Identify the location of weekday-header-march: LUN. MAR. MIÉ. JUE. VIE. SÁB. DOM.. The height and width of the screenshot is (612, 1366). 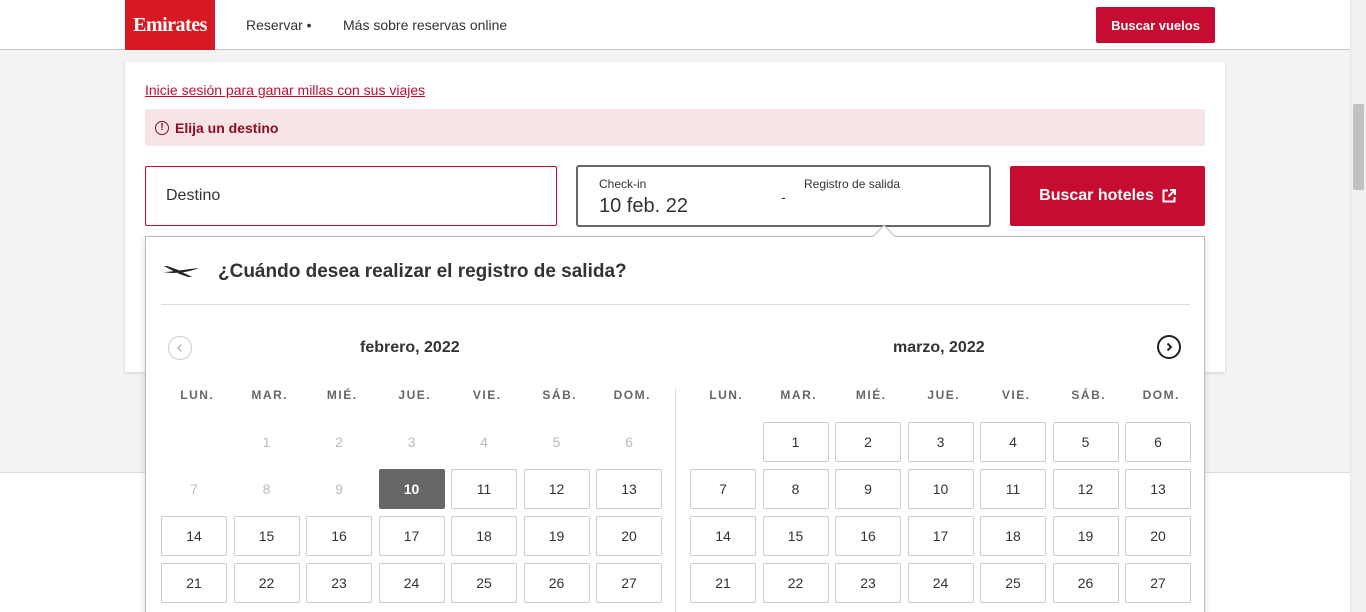
(944, 395).